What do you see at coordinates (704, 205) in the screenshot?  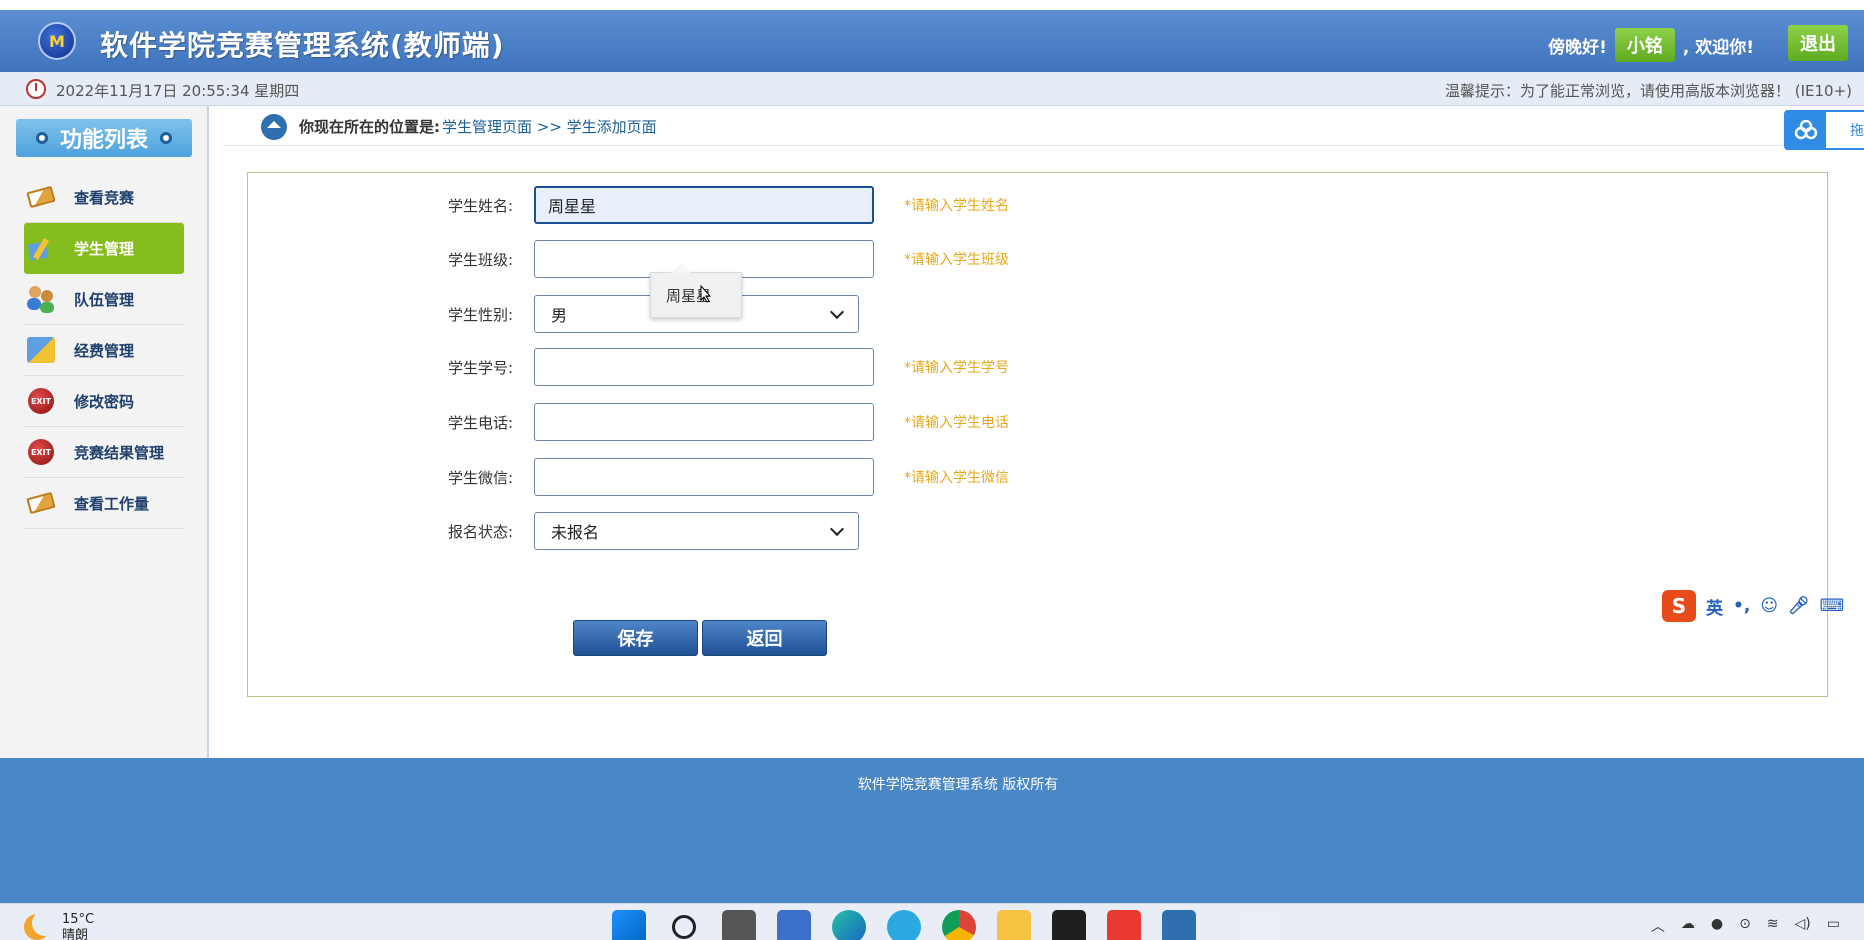 I see `student-name-input: 周星星` at bounding box center [704, 205].